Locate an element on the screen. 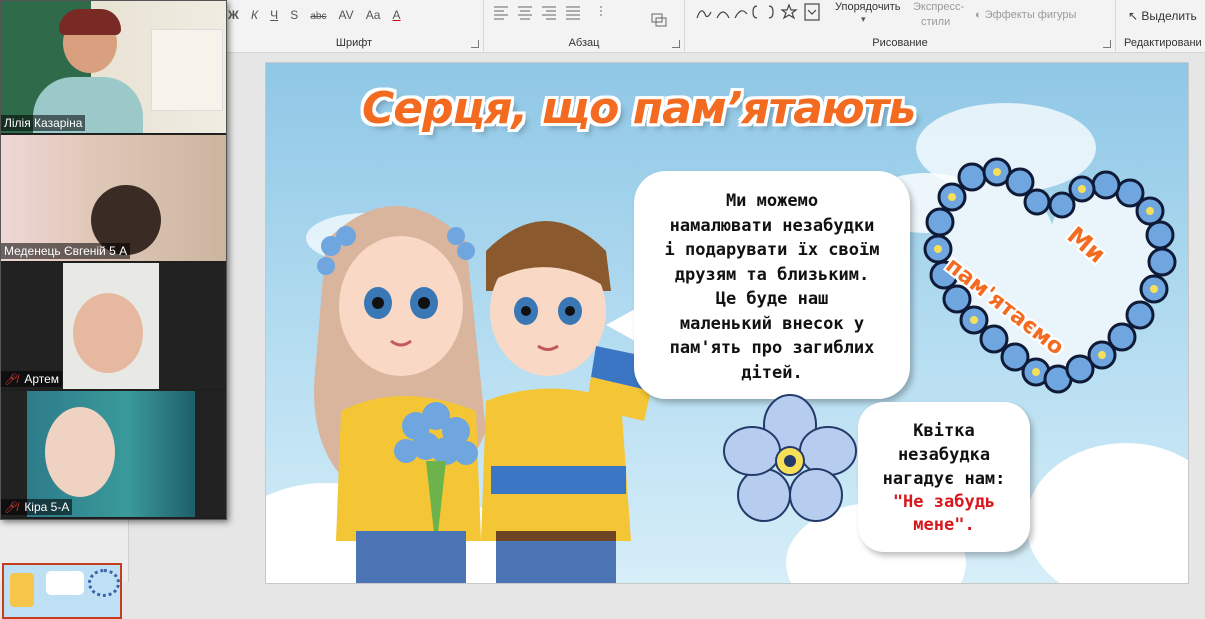 This screenshot has height=619, width=1205. shape-effects-icon: ◐ is located at coordinates (978, 15).